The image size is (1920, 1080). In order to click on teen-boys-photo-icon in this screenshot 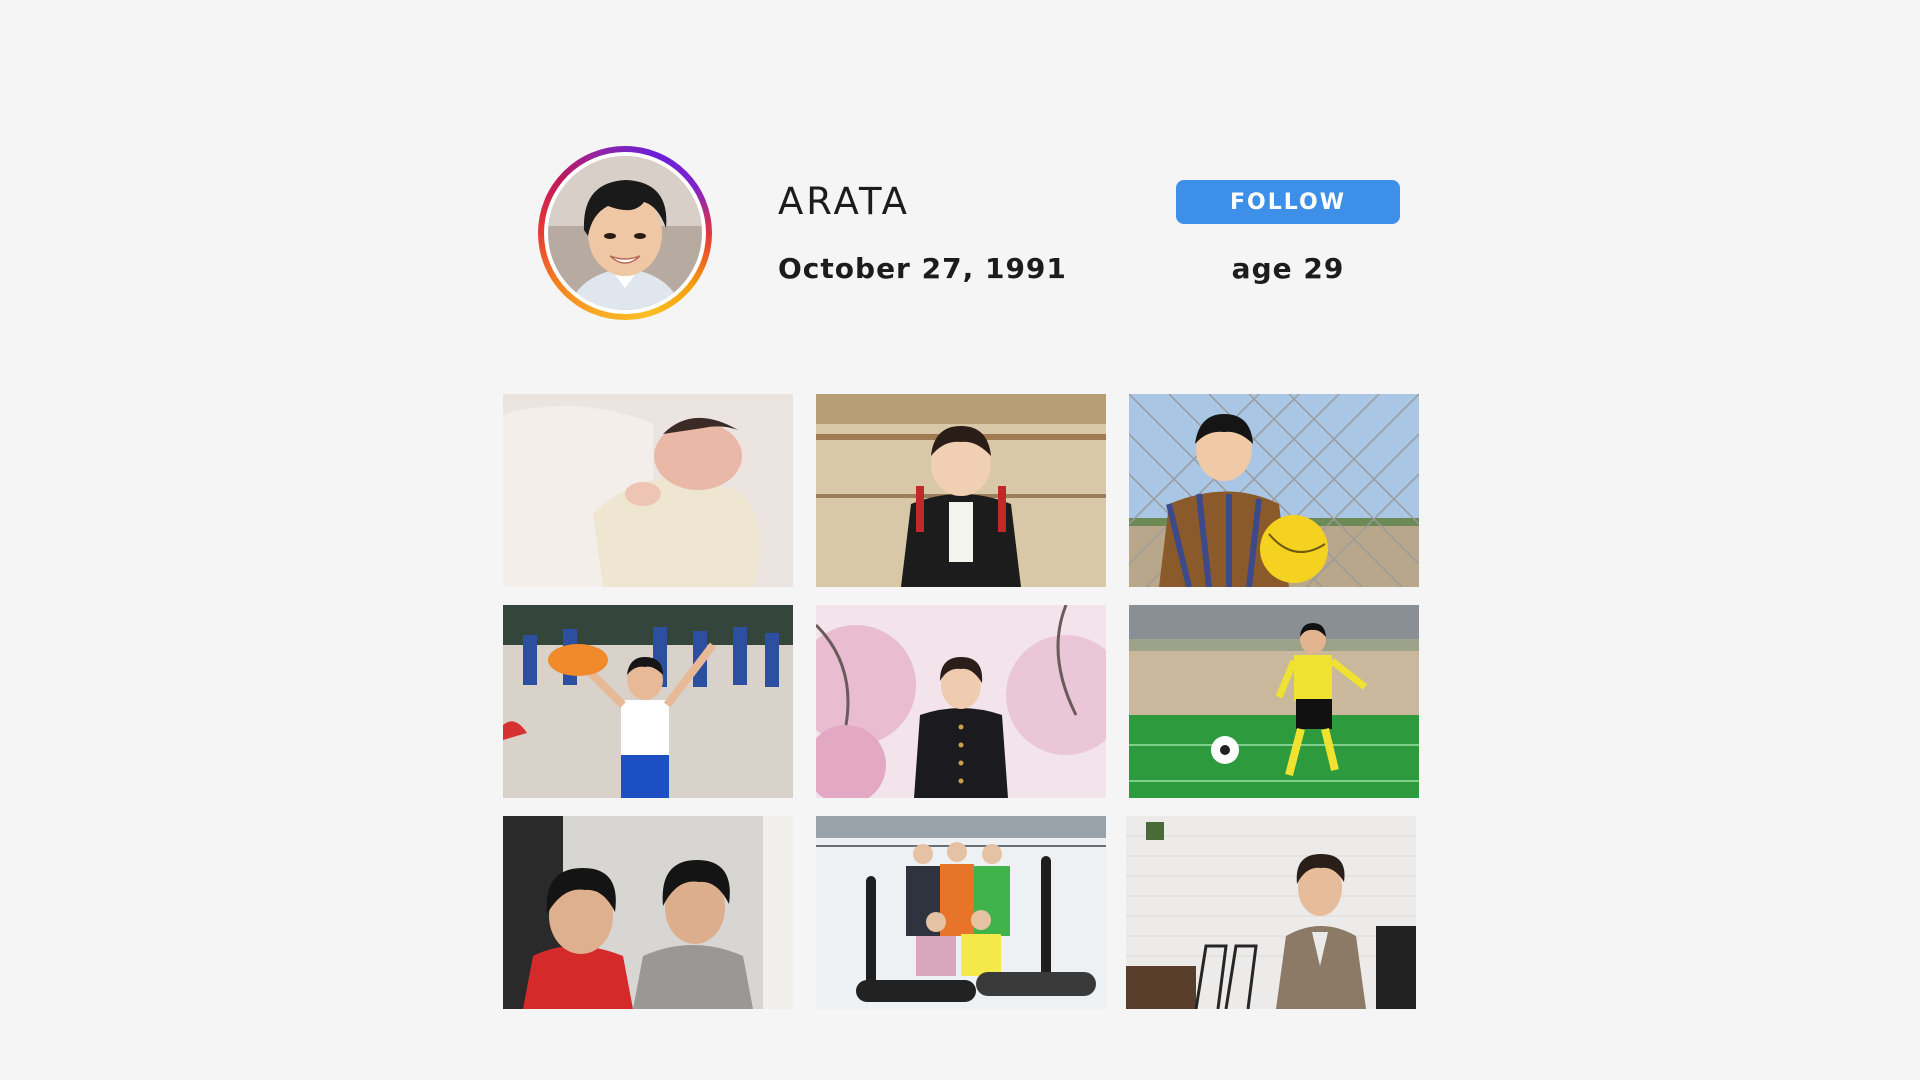, I will do `click(648, 912)`.